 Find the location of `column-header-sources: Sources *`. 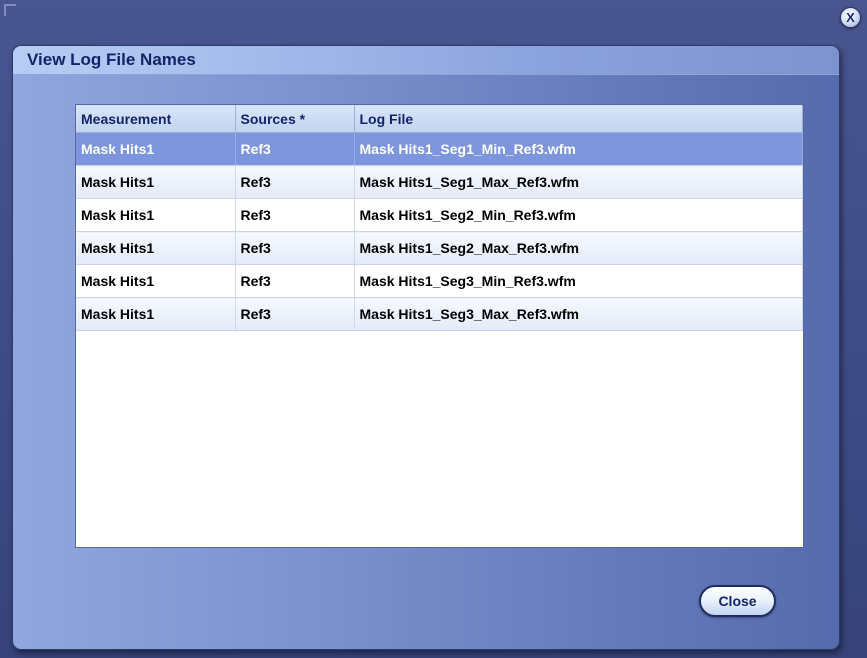

column-header-sources: Sources * is located at coordinates (295, 119).